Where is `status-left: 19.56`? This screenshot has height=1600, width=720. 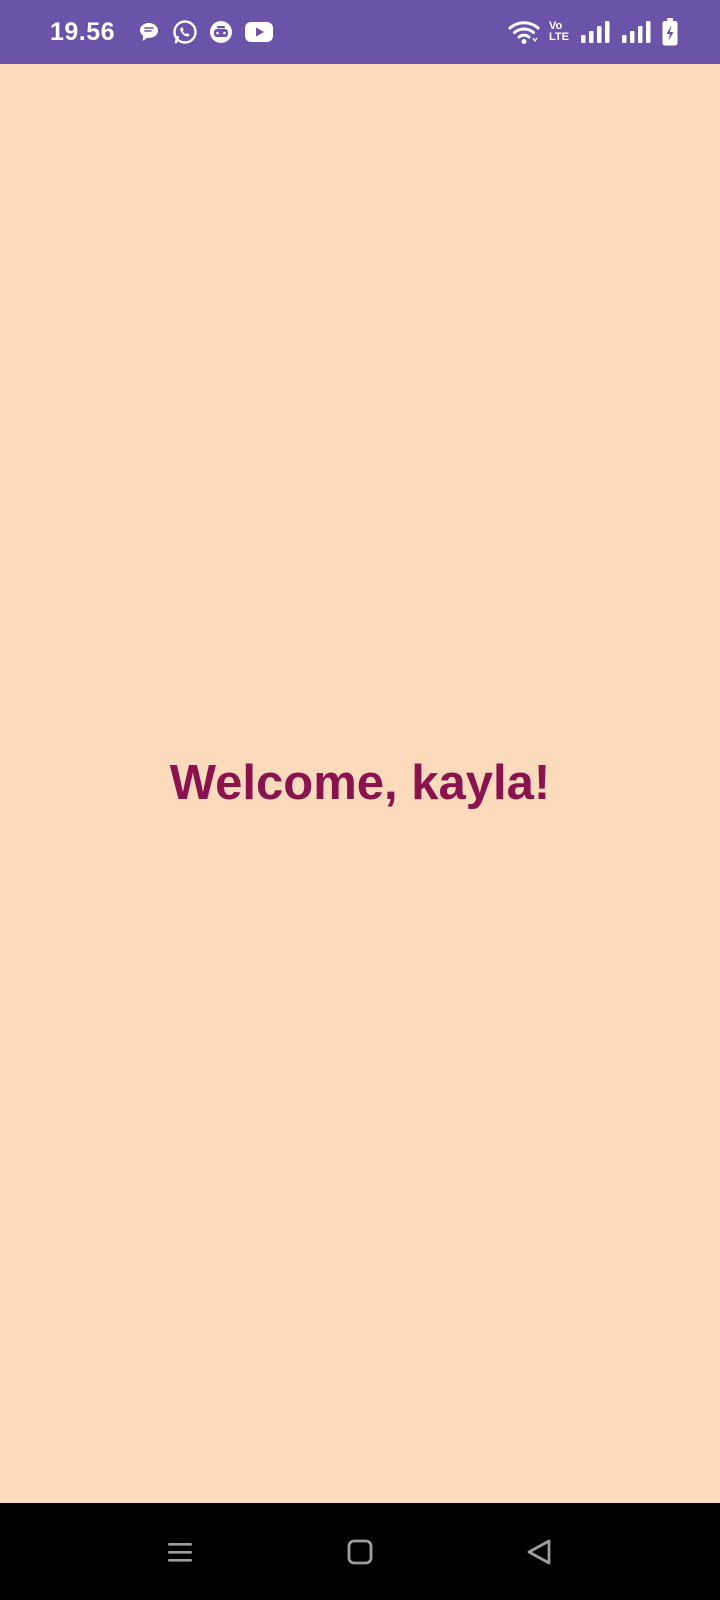
status-left: 19.56 is located at coordinates (166, 32).